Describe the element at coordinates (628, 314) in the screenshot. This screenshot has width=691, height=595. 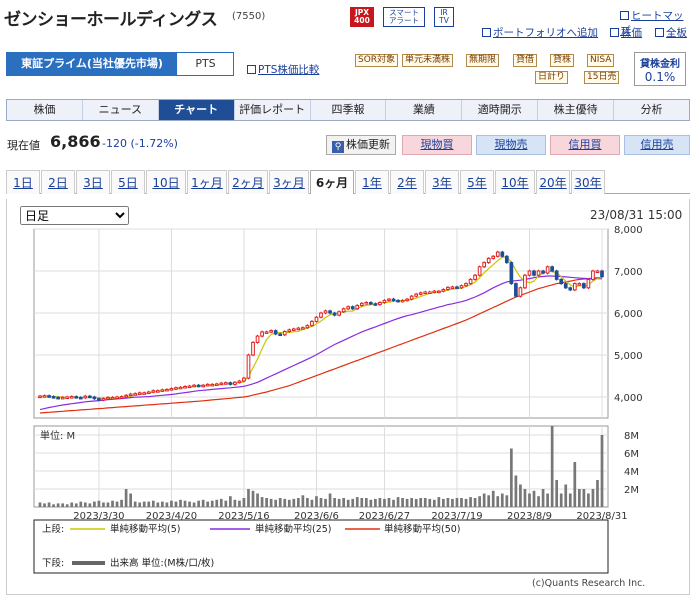
I see `price-tick-label: 6,000` at that location.